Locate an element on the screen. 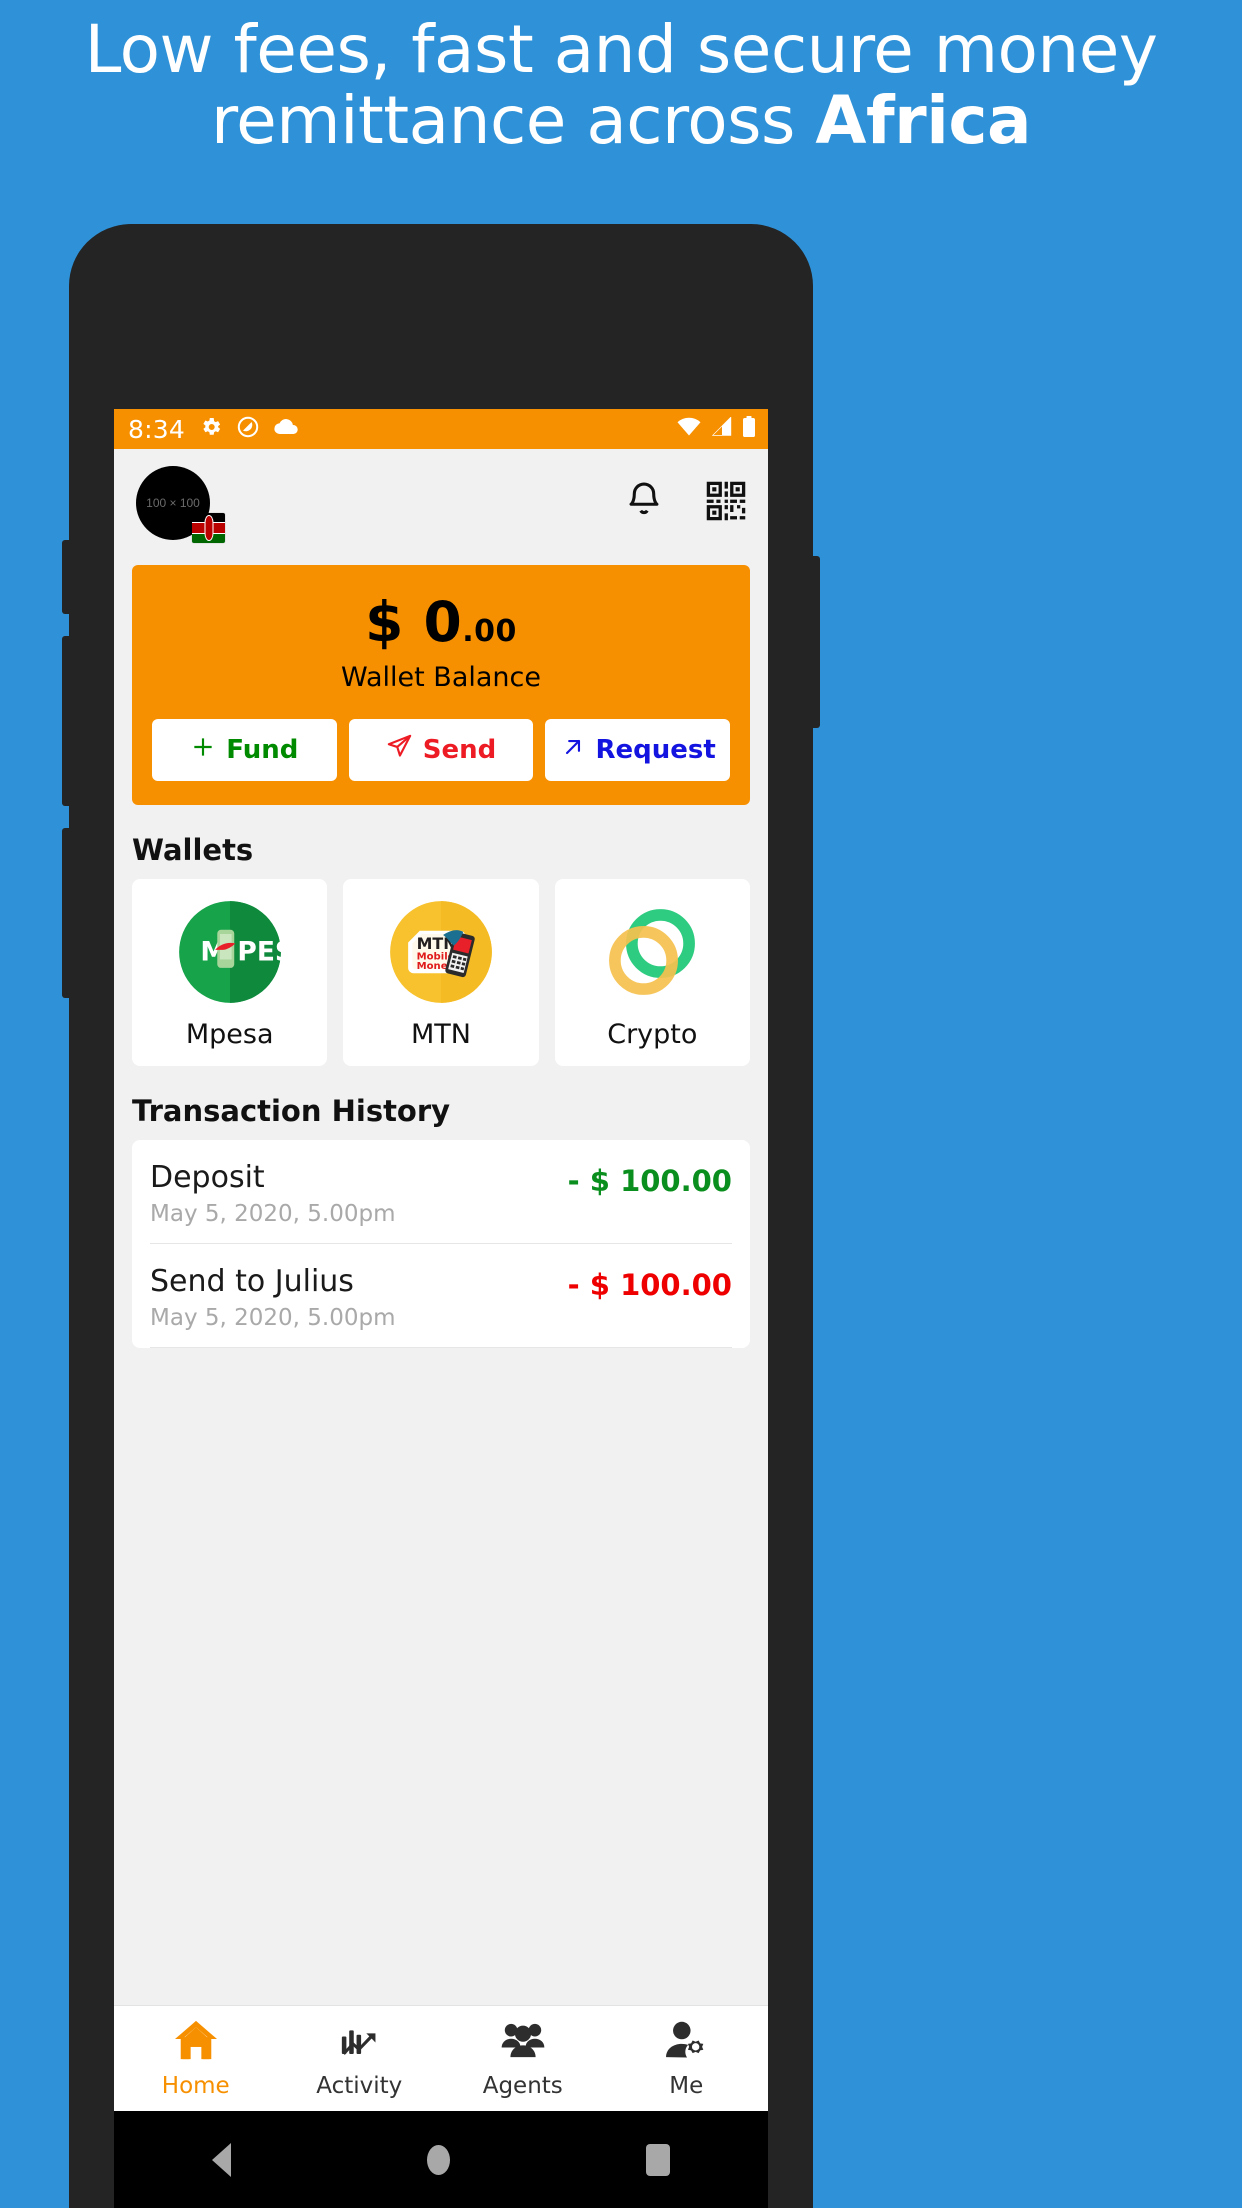  activity-chart-icon is located at coordinates (359, 2042).